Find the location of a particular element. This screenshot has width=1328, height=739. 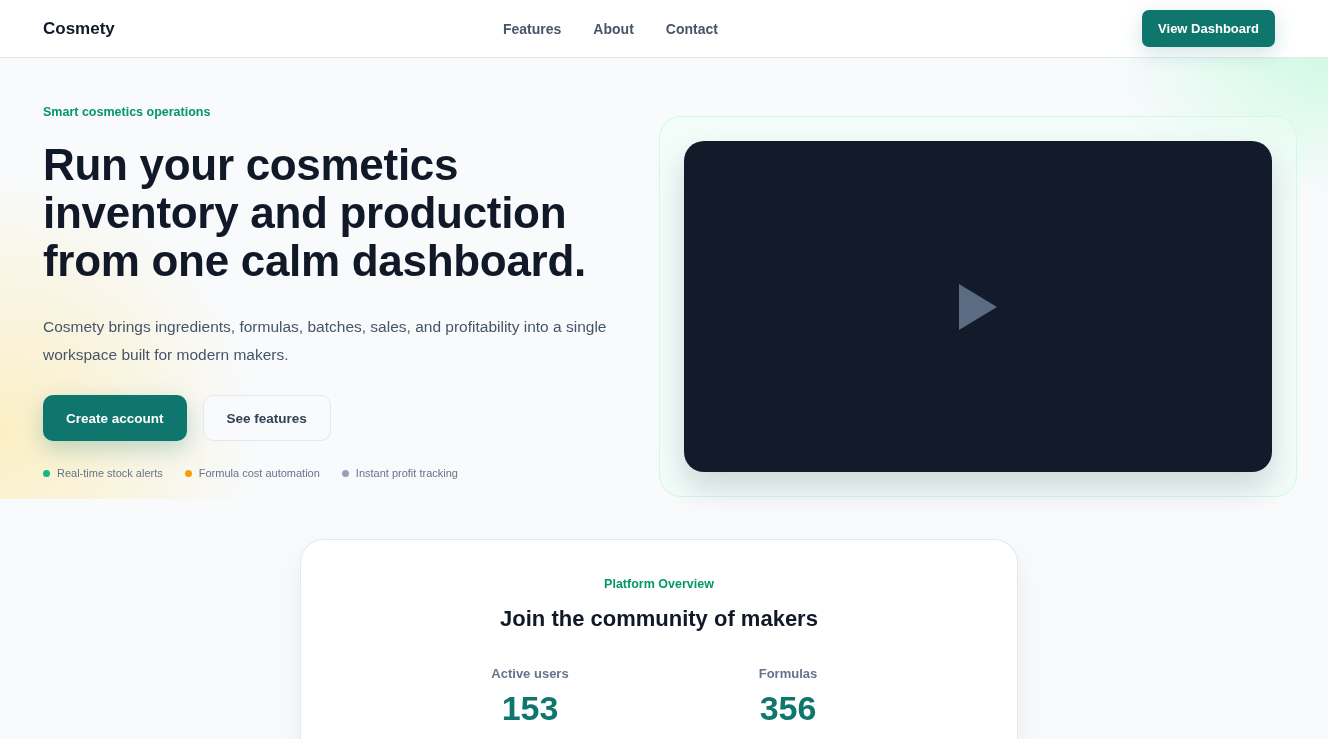

nav-link: Contact is located at coordinates (691, 28).